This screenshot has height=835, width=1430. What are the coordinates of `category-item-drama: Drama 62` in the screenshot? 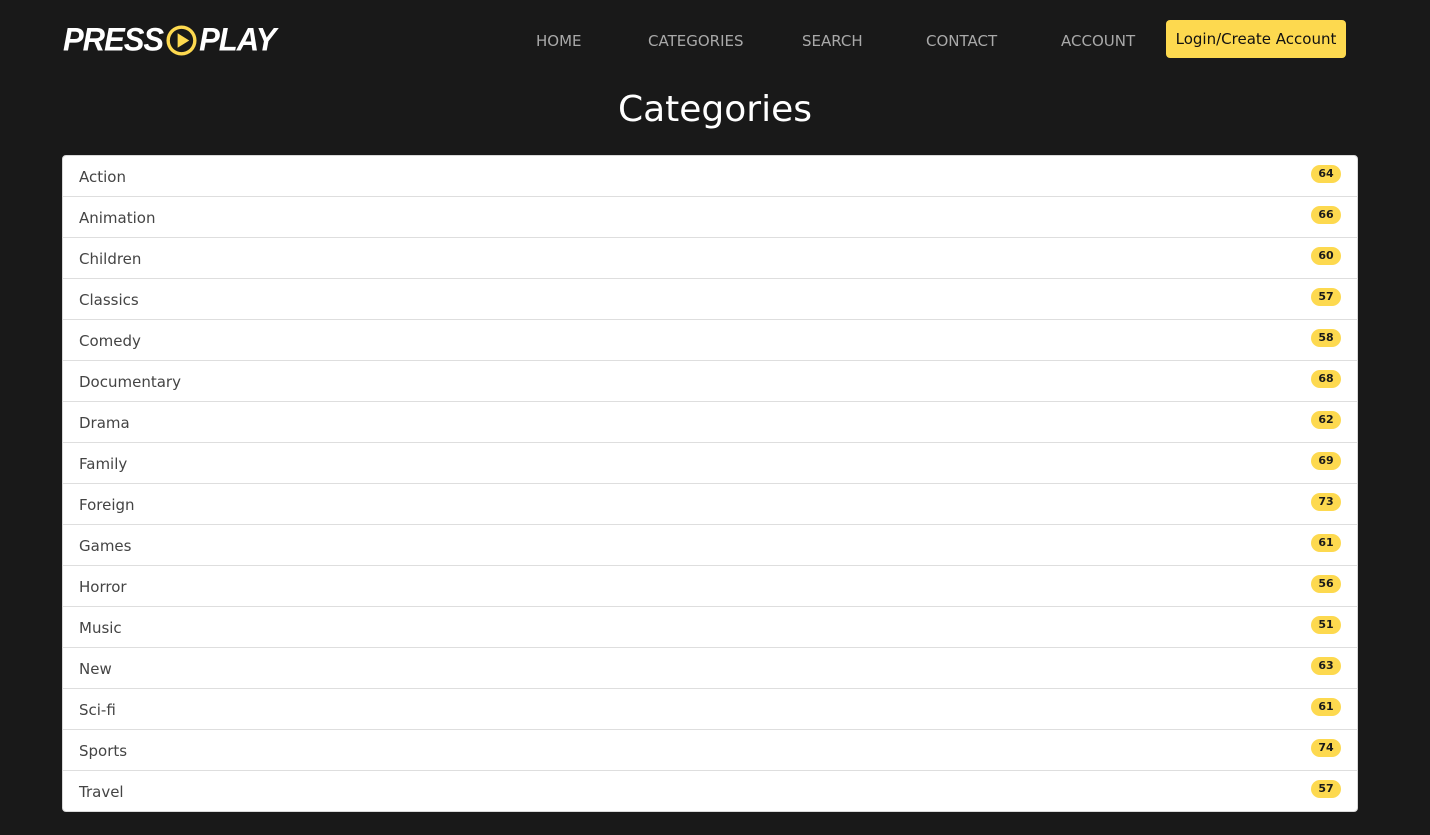 It's located at (710, 422).